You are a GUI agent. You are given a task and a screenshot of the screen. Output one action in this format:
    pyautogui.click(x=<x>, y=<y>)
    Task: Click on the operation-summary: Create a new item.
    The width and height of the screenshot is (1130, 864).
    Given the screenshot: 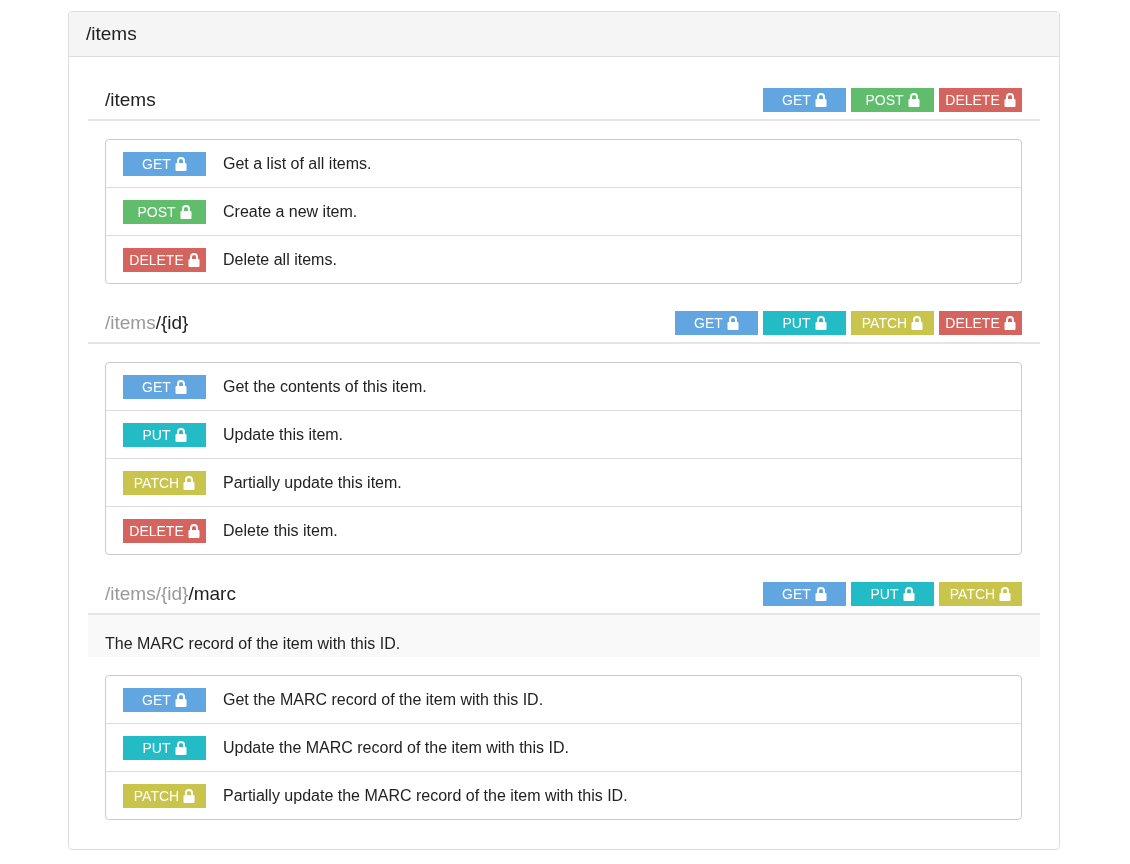 What is the action you would take?
    pyautogui.click(x=290, y=211)
    